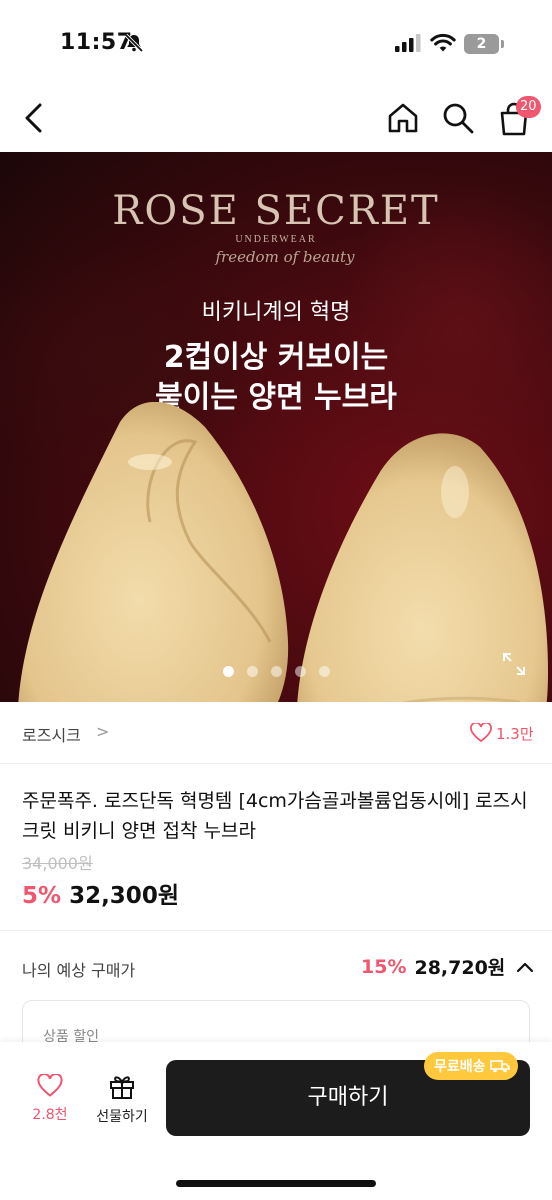 The height and width of the screenshot is (1200, 552). What do you see at coordinates (276, 930) in the screenshot?
I see `divider` at bounding box center [276, 930].